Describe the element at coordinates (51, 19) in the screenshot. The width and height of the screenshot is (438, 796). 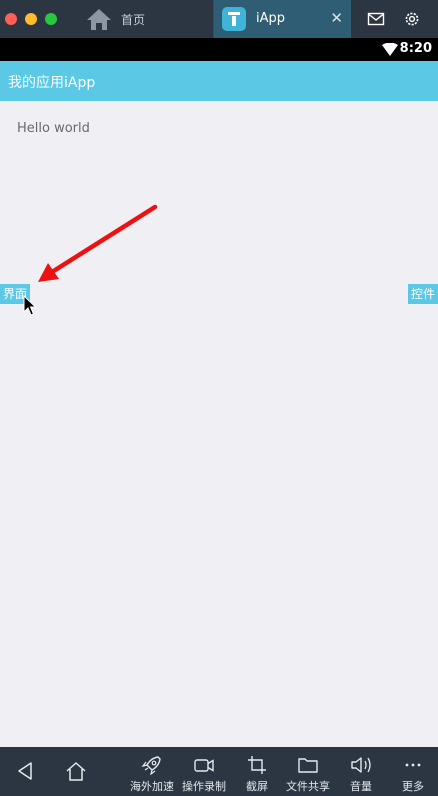
I see `maximize-window-button` at that location.